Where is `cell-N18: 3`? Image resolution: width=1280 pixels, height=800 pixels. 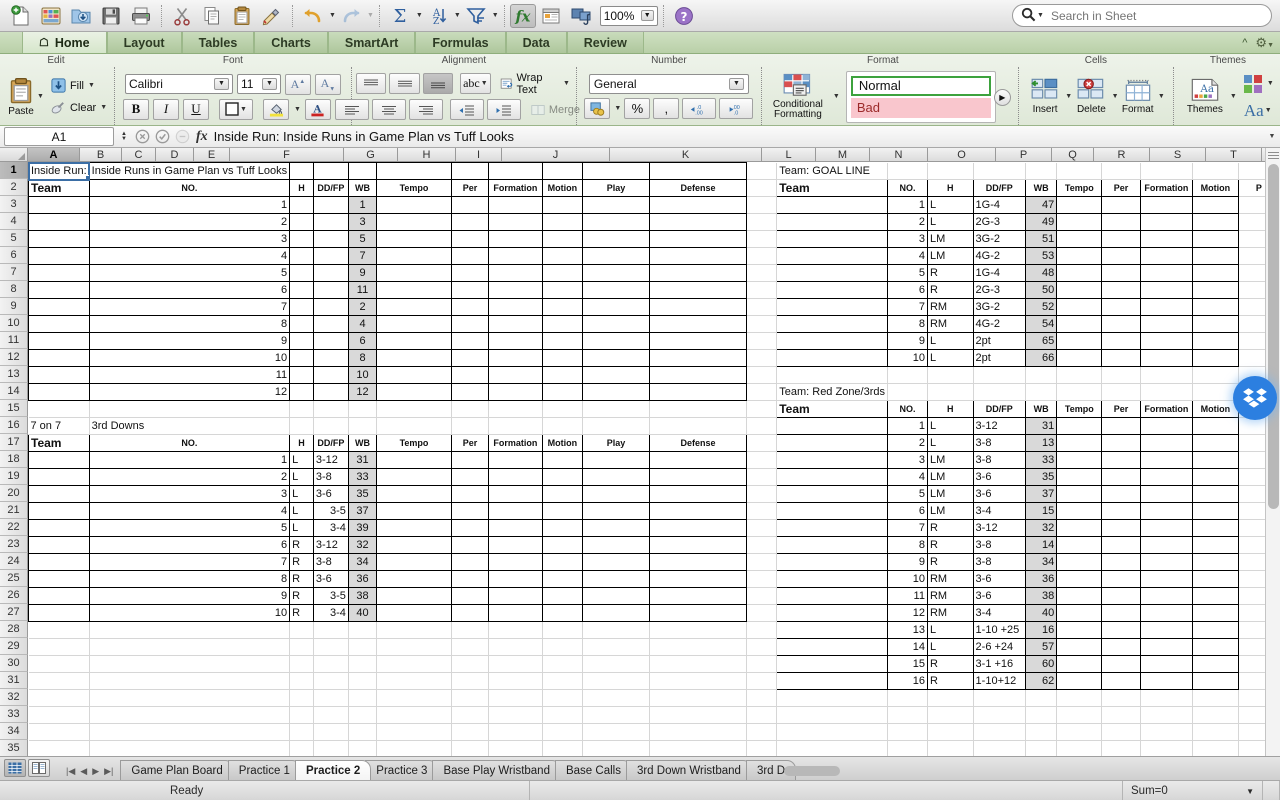
cell-N18: 3 is located at coordinates (907, 460).